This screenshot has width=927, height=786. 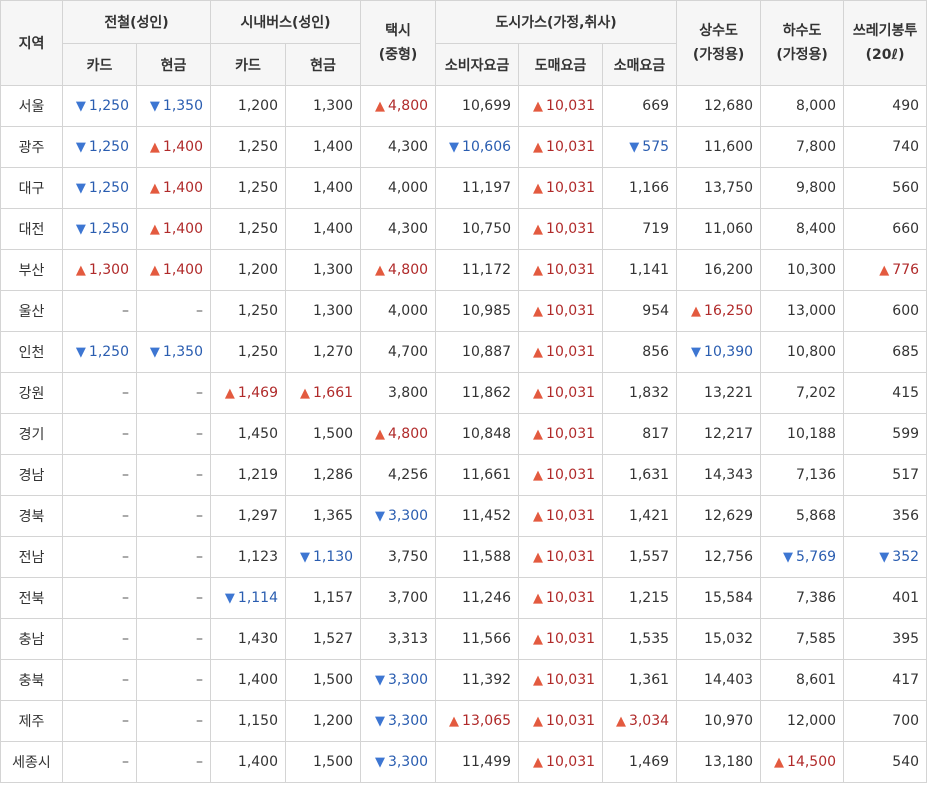 I want to click on cell-value: 1,469, so click(x=649, y=762).